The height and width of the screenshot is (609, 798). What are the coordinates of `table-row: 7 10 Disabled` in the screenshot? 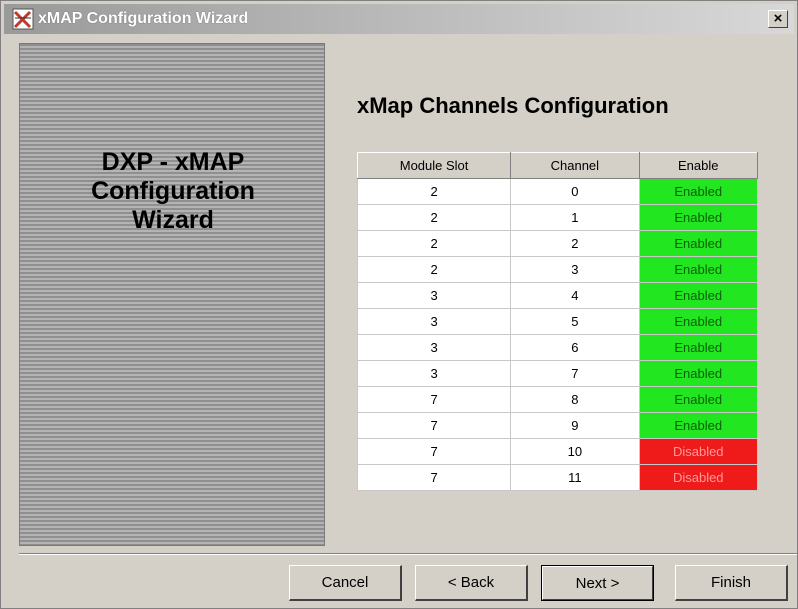 It's located at (557, 451).